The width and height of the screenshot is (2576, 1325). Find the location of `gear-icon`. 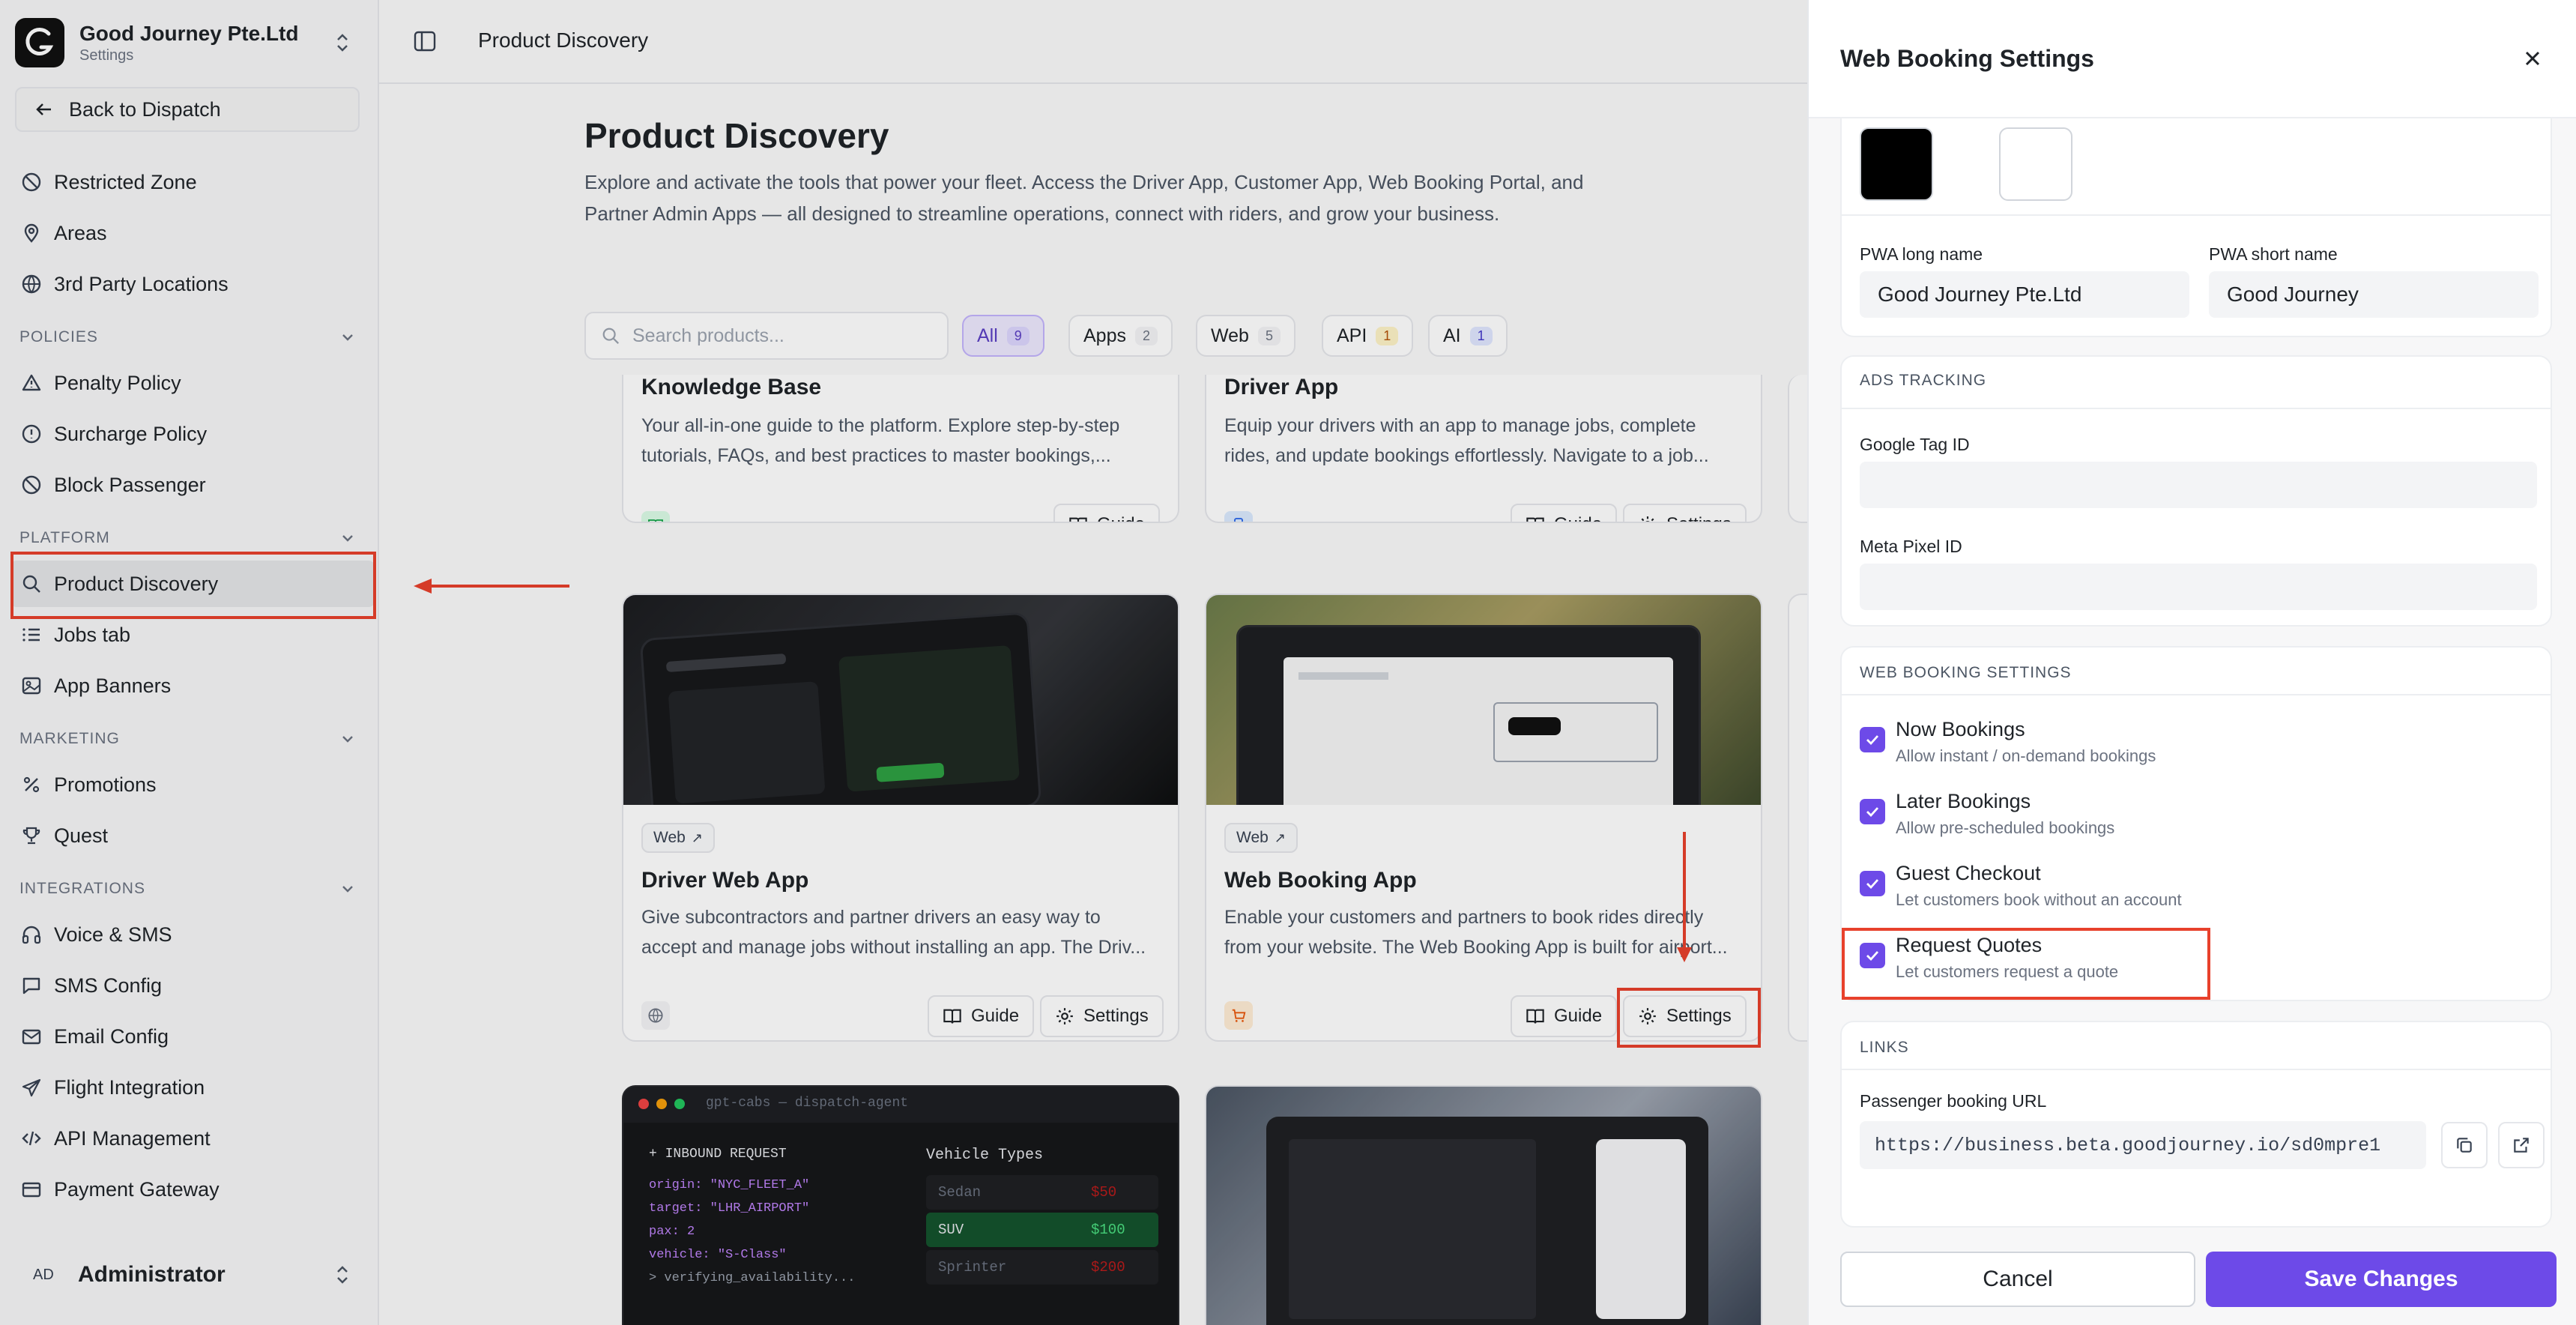

gear-icon is located at coordinates (1064, 1016).